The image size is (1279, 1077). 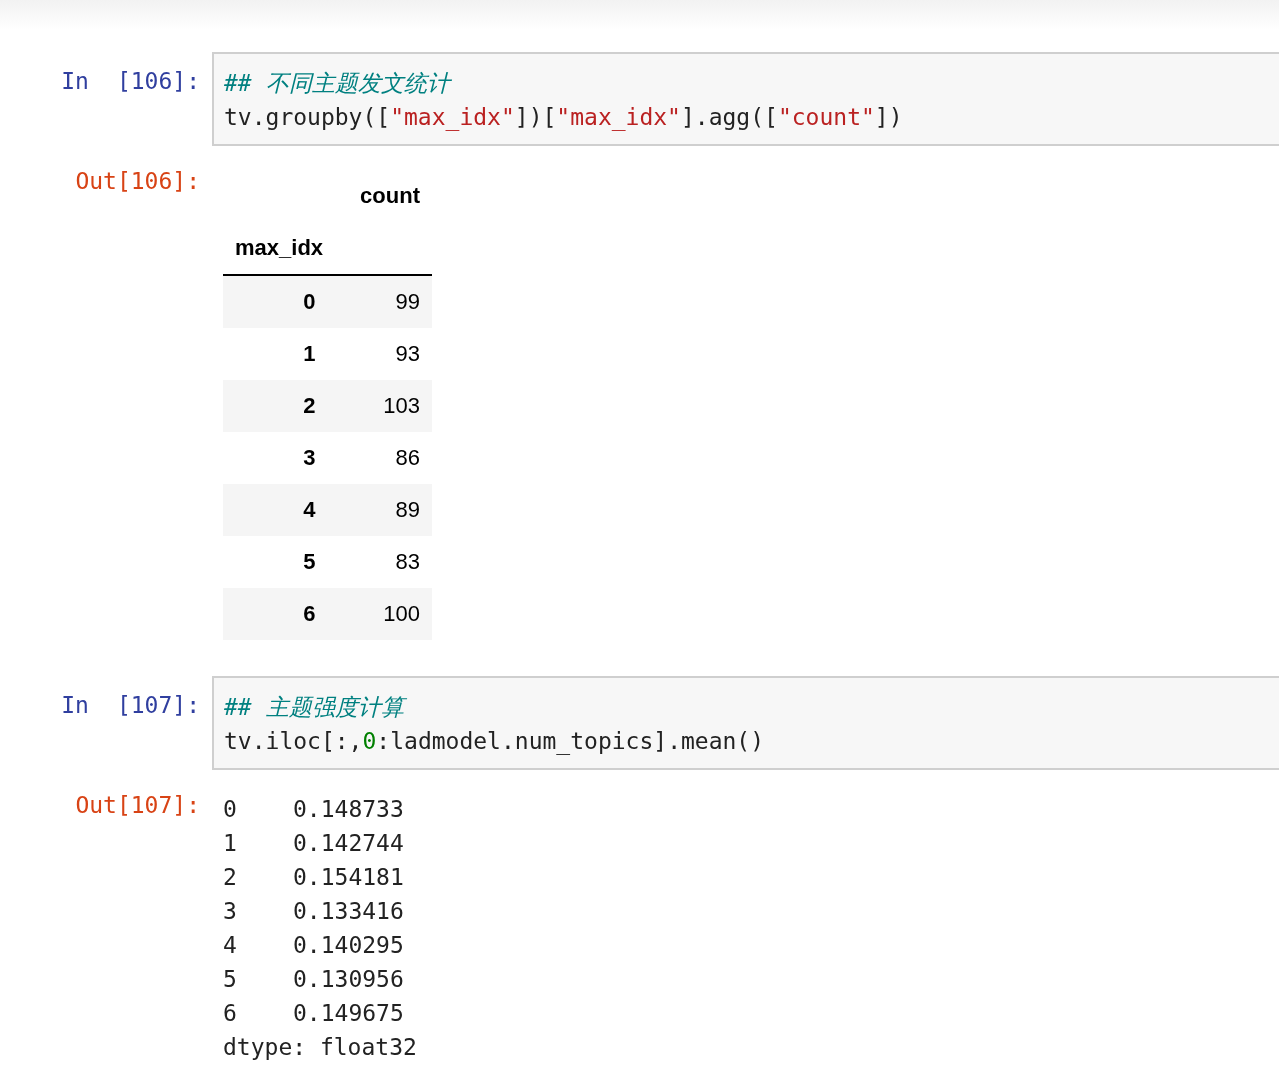 What do you see at coordinates (293, 741) in the screenshot?
I see `code-text: tv.iloc[:,` at bounding box center [293, 741].